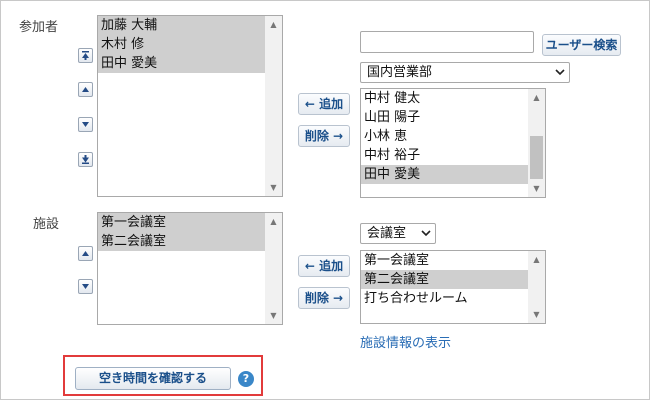 The width and height of the screenshot is (650, 400). I want to click on group-select: 国内営業部, so click(465, 72).